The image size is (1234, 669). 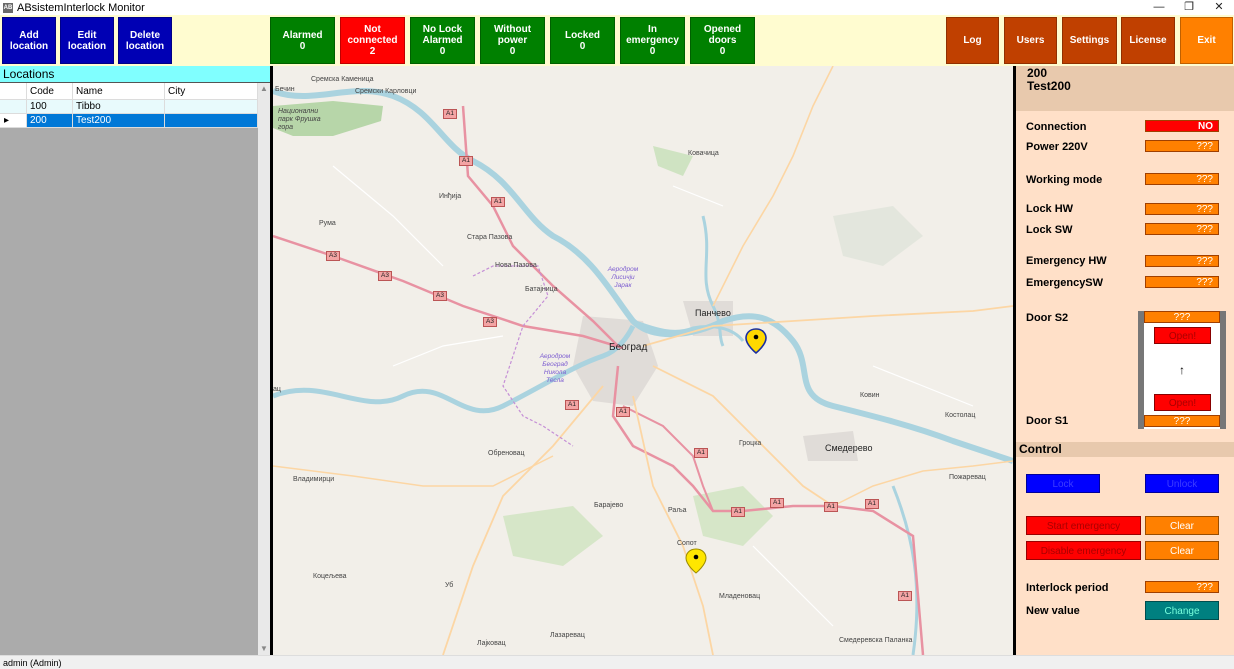 What do you see at coordinates (1049, 230) in the screenshot?
I see `lock-sw-label: Lock SW` at bounding box center [1049, 230].